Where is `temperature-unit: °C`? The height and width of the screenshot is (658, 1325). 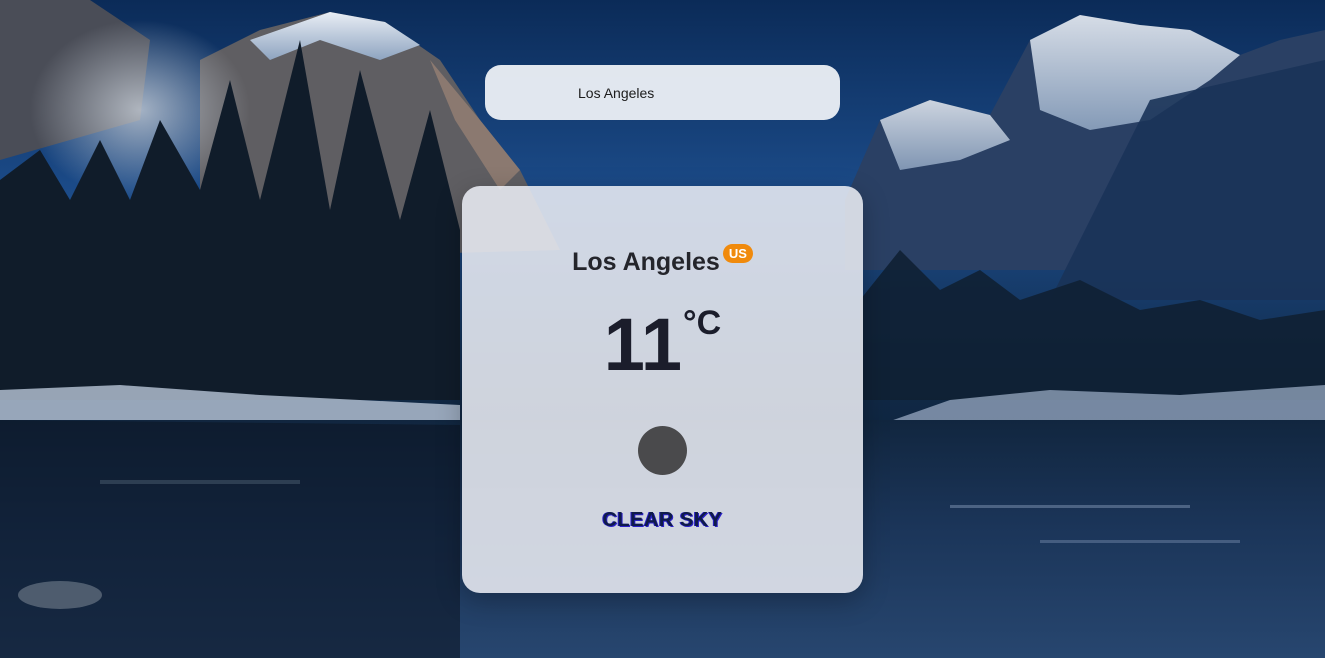 temperature-unit: °C is located at coordinates (702, 323).